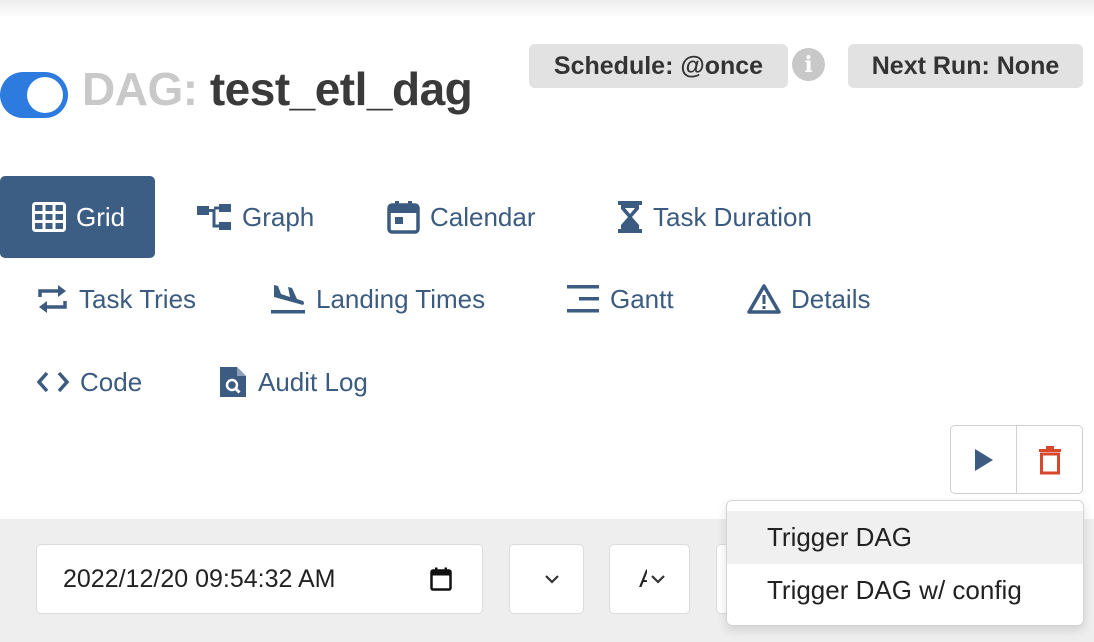  Describe the element at coordinates (630, 217) in the screenshot. I see `hourglass-icon` at that location.